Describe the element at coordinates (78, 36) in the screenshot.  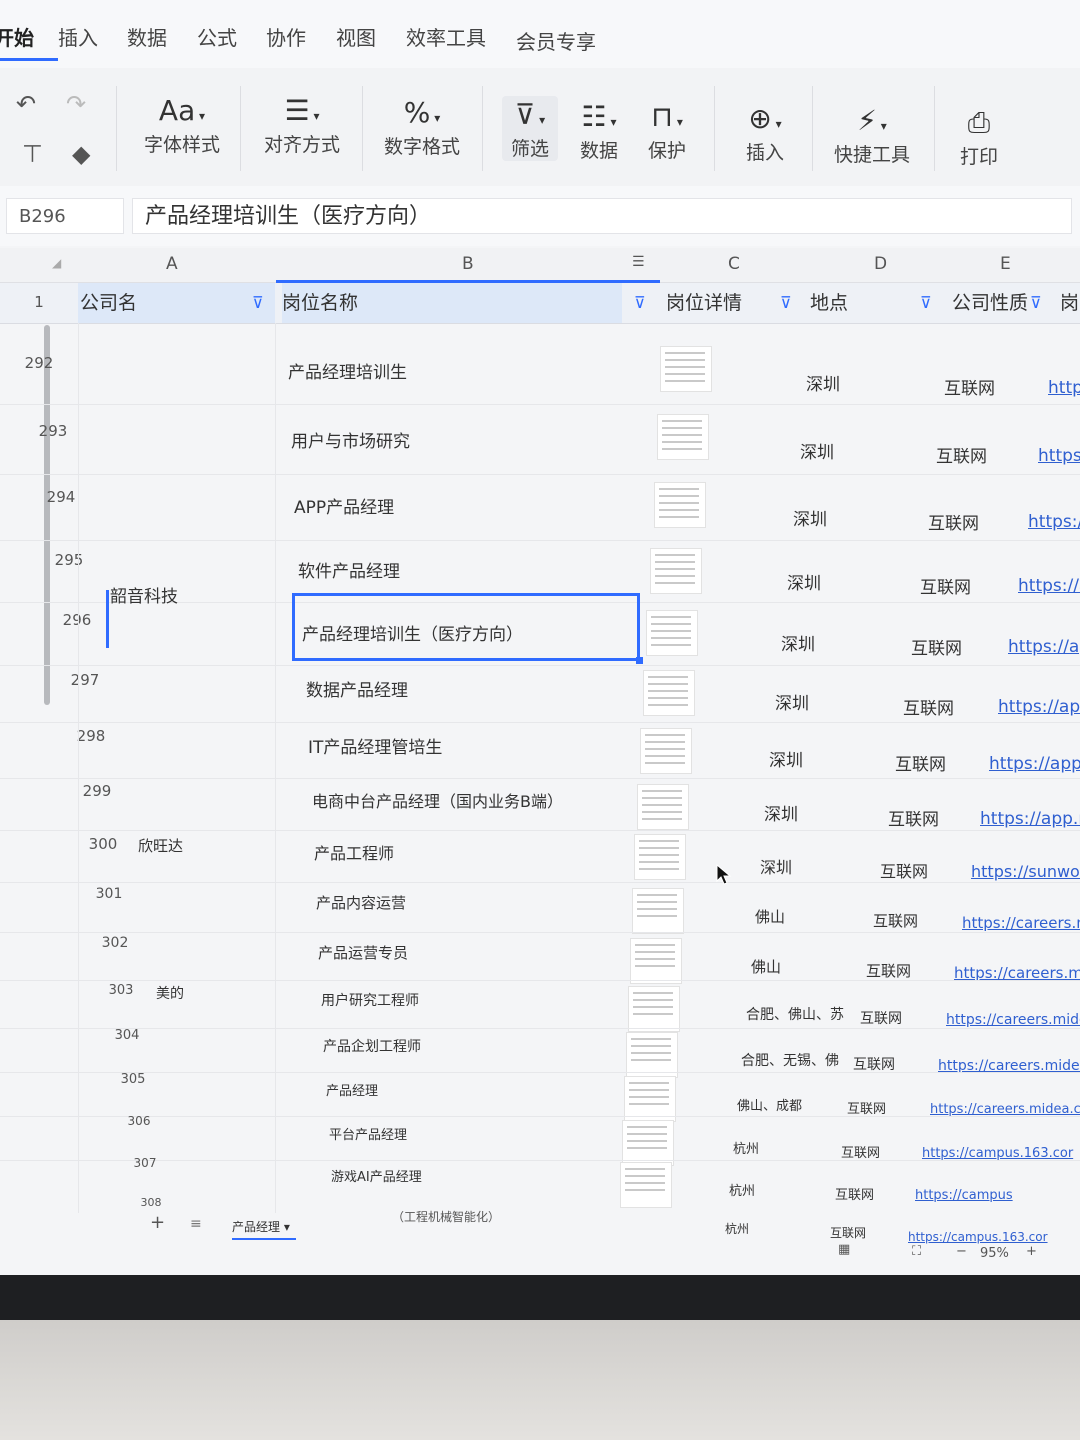
I see `menu-insert: 插入` at that location.